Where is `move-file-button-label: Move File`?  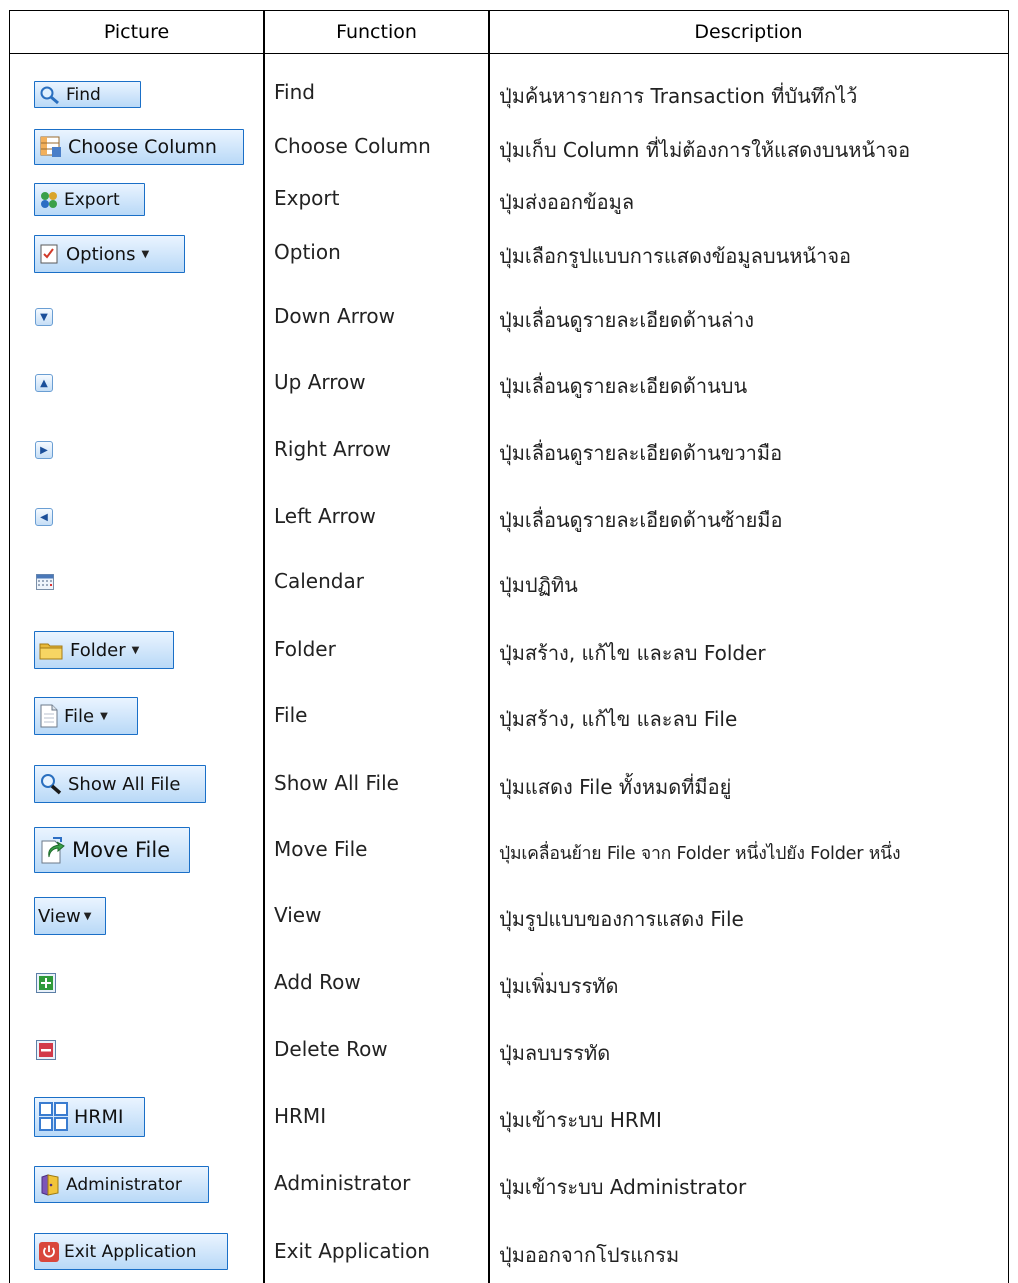
move-file-button-label: Move File is located at coordinates (121, 850).